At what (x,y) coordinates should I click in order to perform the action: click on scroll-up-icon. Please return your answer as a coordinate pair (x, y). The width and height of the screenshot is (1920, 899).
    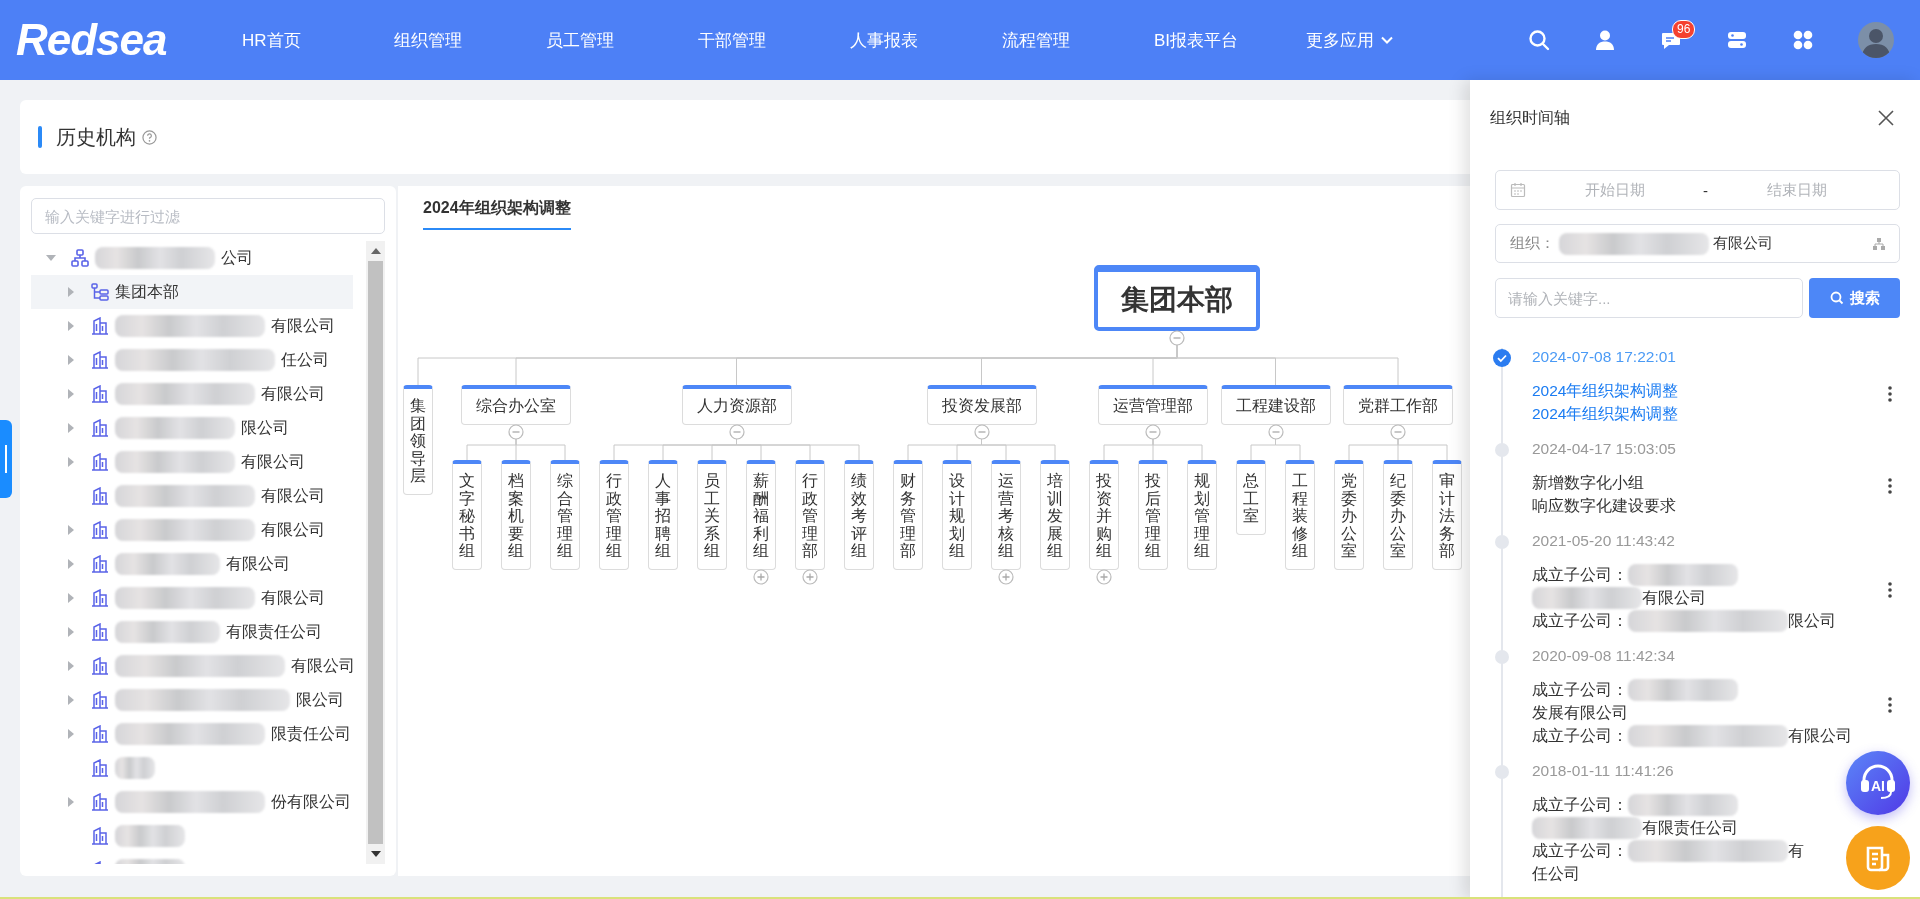
    Looking at the image, I should click on (375, 251).